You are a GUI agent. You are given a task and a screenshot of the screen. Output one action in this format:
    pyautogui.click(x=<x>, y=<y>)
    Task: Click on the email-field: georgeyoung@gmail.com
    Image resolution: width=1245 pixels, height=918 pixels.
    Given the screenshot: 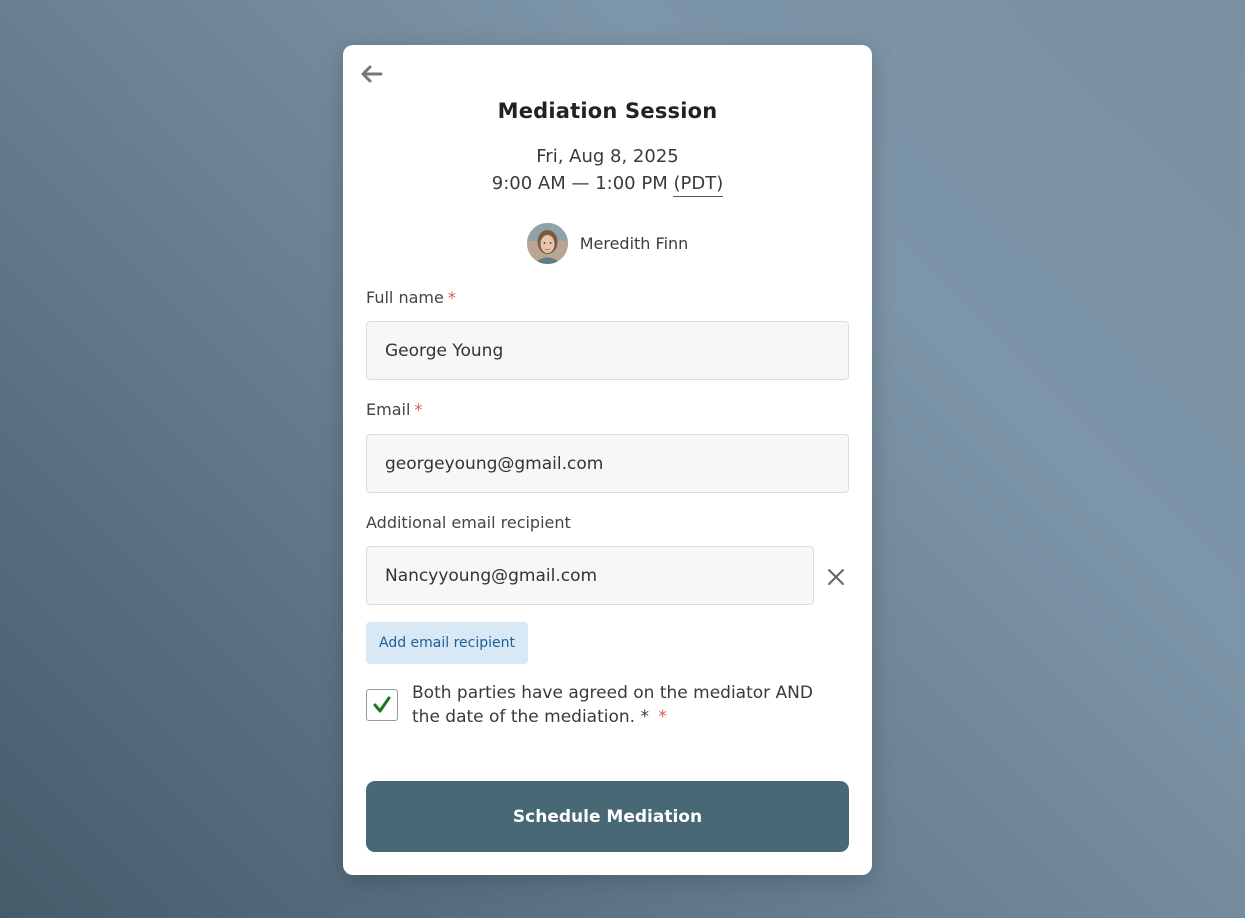 What is the action you would take?
    pyautogui.click(x=607, y=463)
    